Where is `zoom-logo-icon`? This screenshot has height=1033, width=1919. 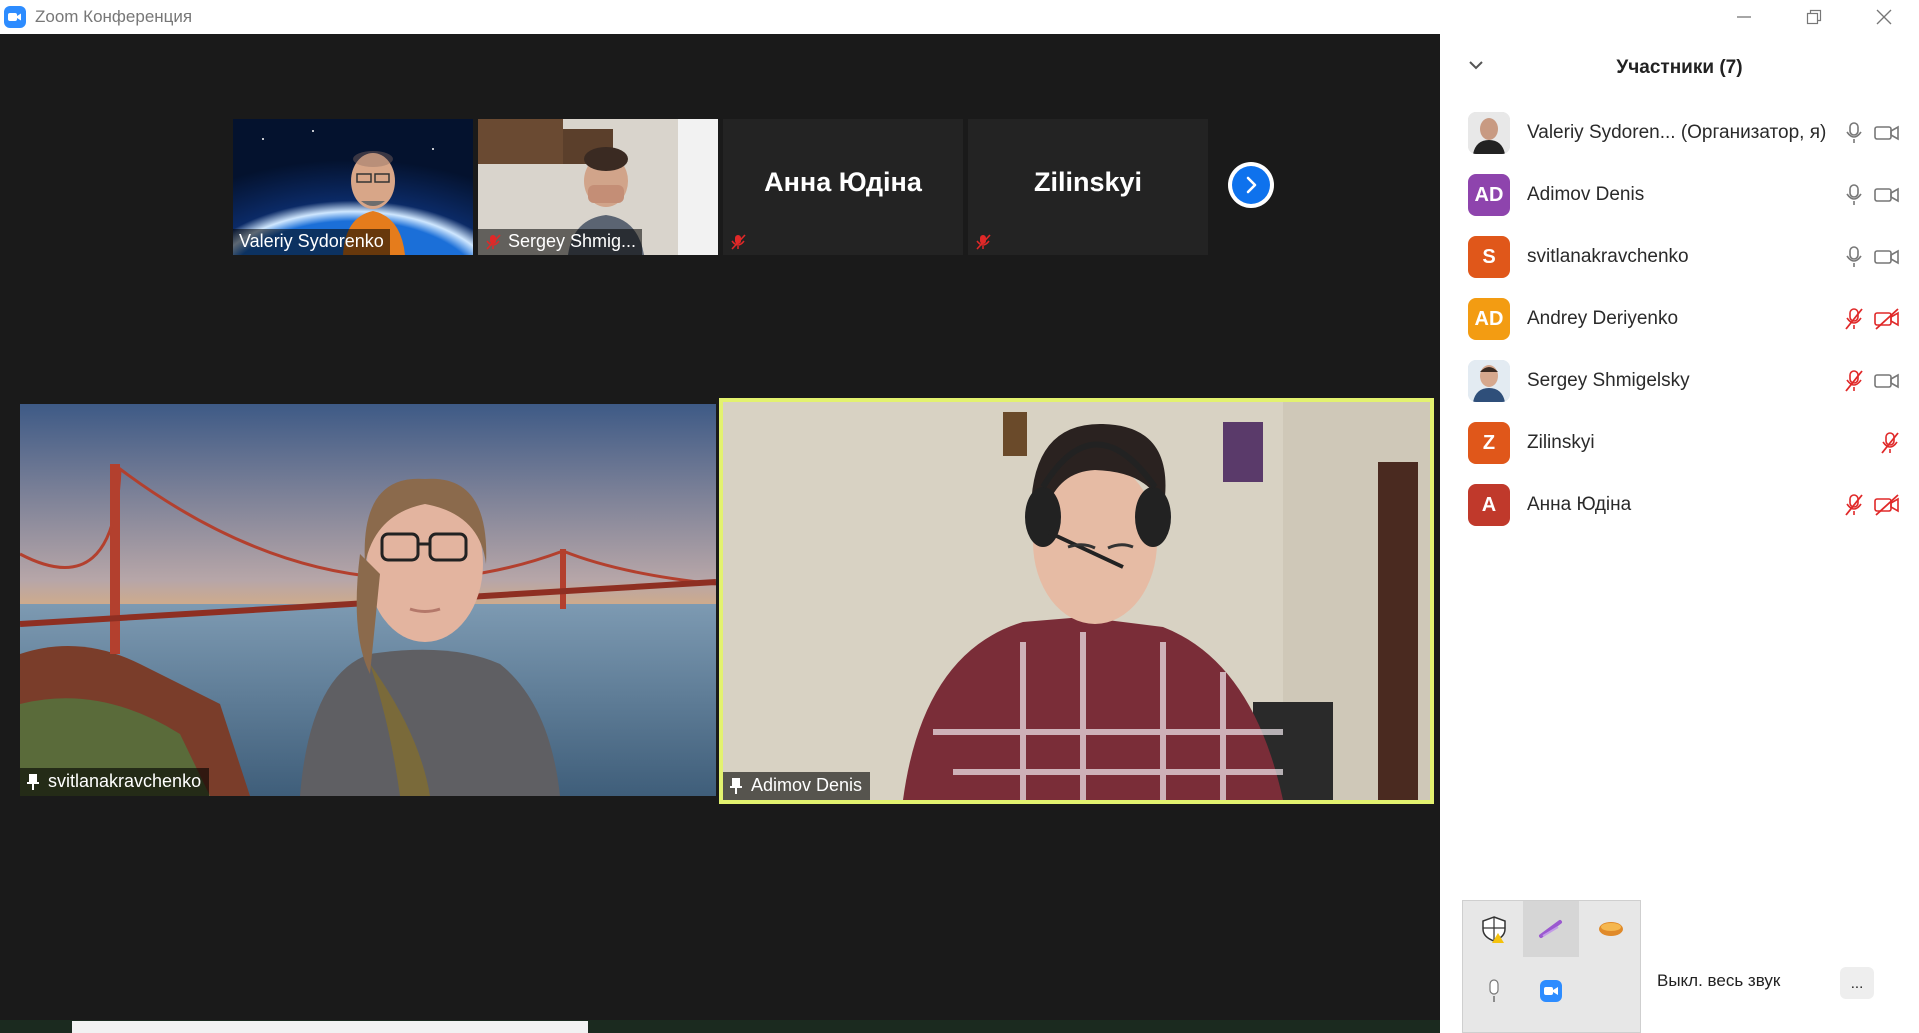 zoom-logo-icon is located at coordinates (15, 17).